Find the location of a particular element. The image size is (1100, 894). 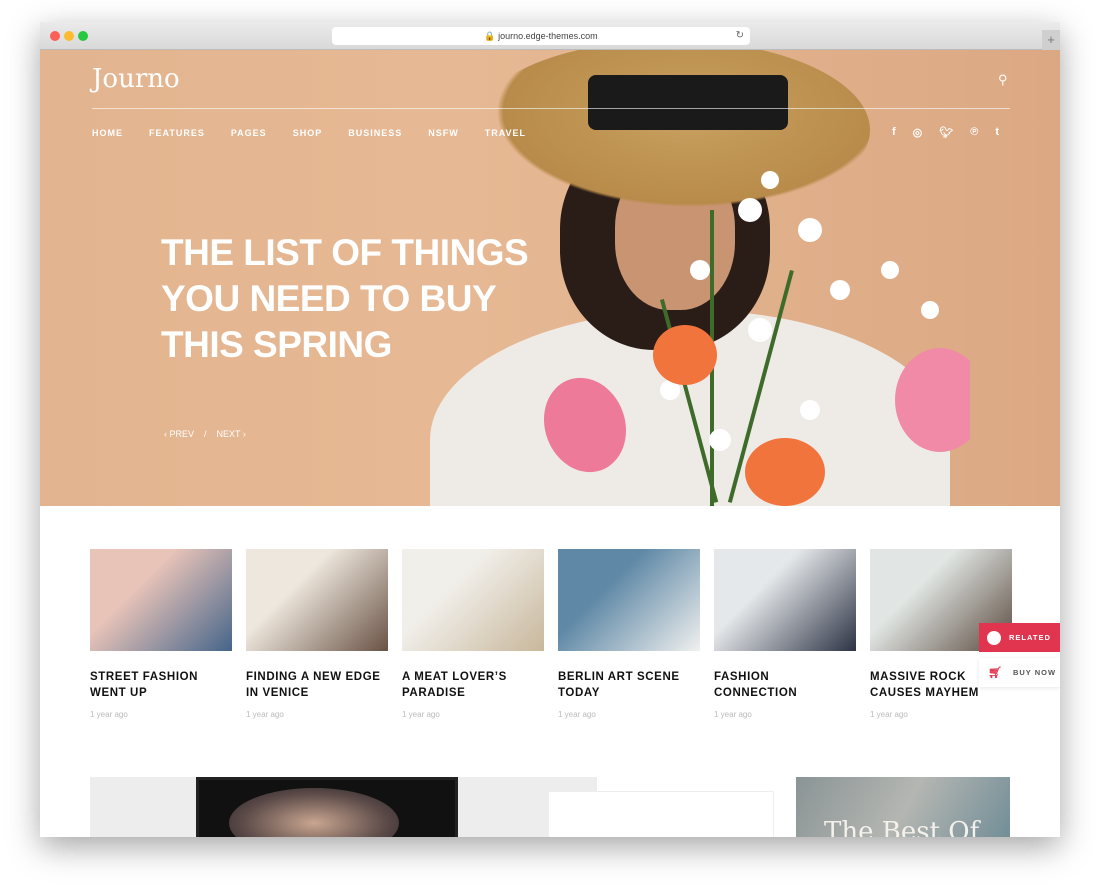

social-links: f ◎ 🐦︎ ℗ t is located at coordinates (945, 132).